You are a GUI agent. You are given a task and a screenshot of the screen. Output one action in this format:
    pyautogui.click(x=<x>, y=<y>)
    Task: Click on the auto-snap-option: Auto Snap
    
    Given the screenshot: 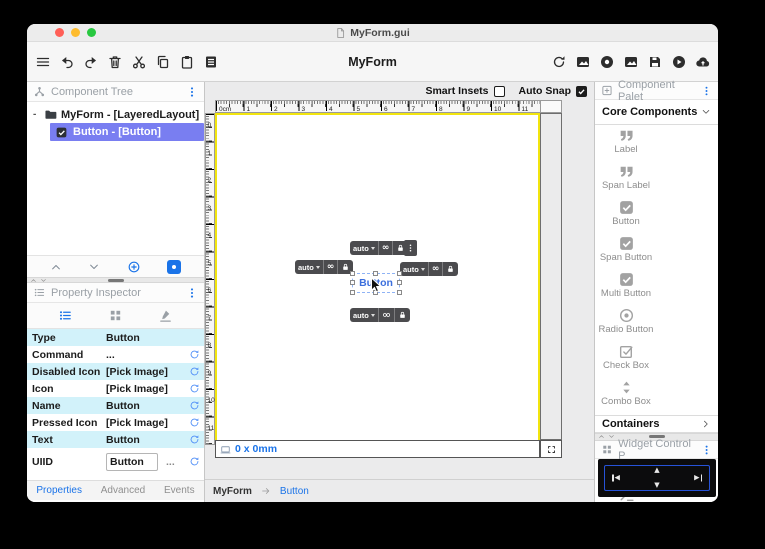 What is the action you would take?
    pyautogui.click(x=553, y=91)
    